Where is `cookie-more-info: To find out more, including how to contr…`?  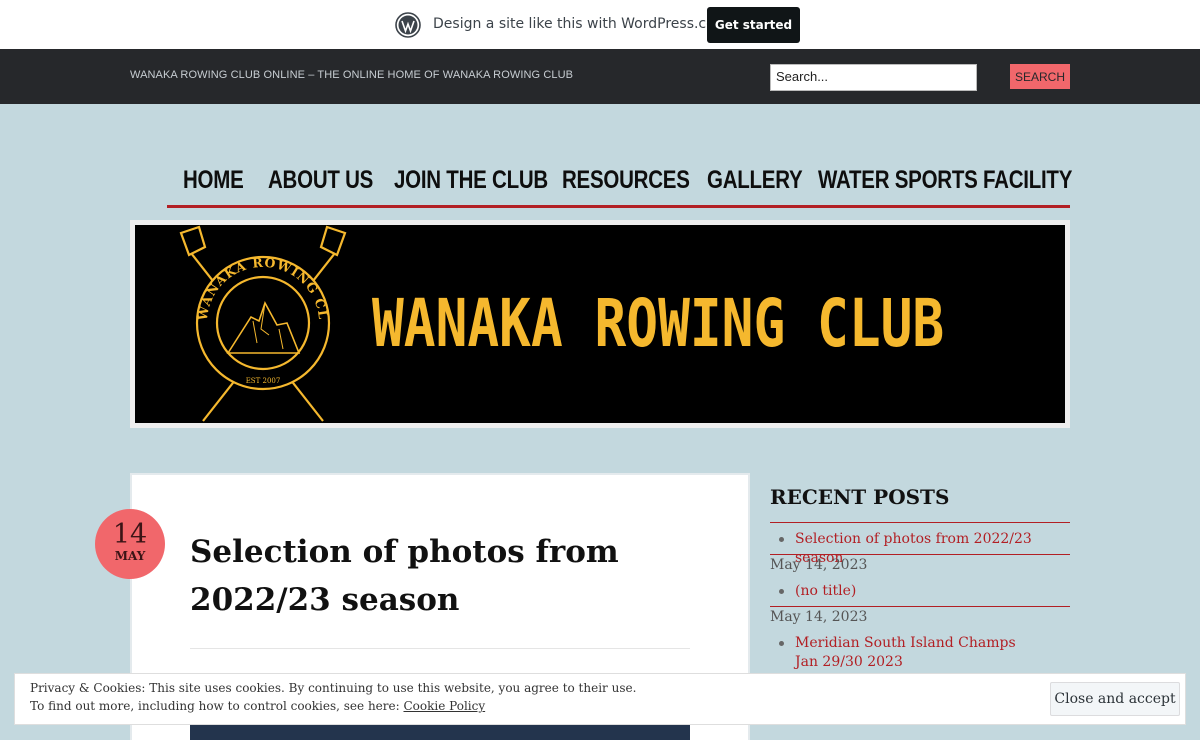 cookie-more-info: To find out more, including how to contr… is located at coordinates (257, 706).